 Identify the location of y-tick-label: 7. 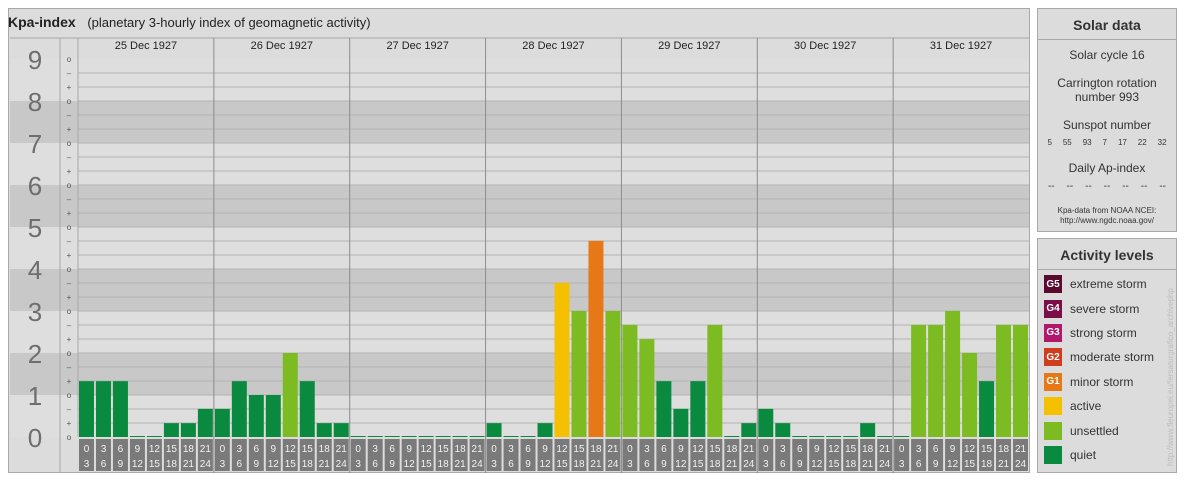
(35, 144).